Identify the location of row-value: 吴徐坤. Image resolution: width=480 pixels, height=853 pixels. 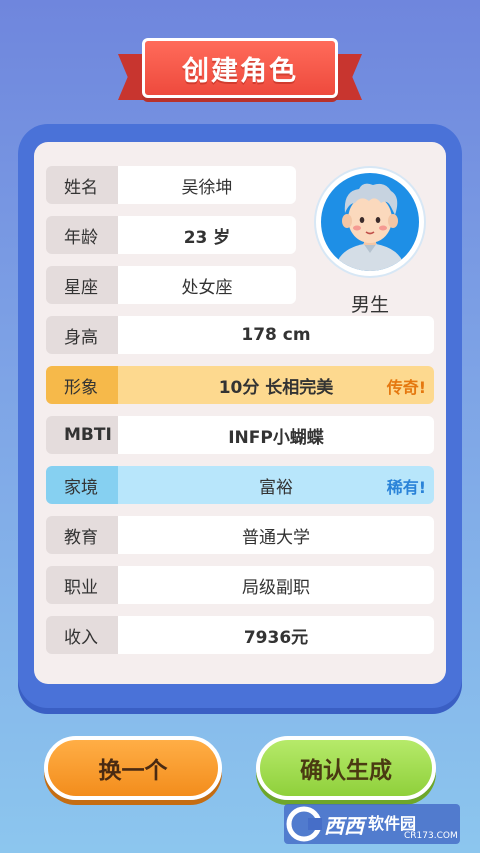
(207, 185).